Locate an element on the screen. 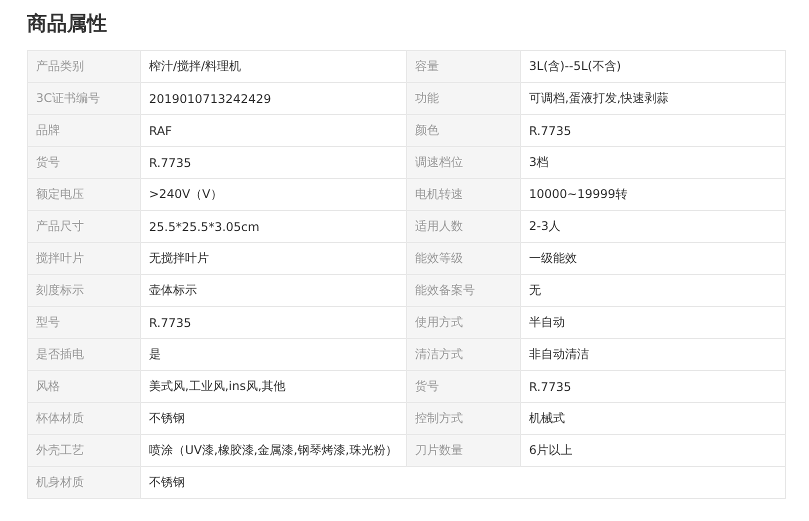  attribute-value: 一级能效 is located at coordinates (653, 258).